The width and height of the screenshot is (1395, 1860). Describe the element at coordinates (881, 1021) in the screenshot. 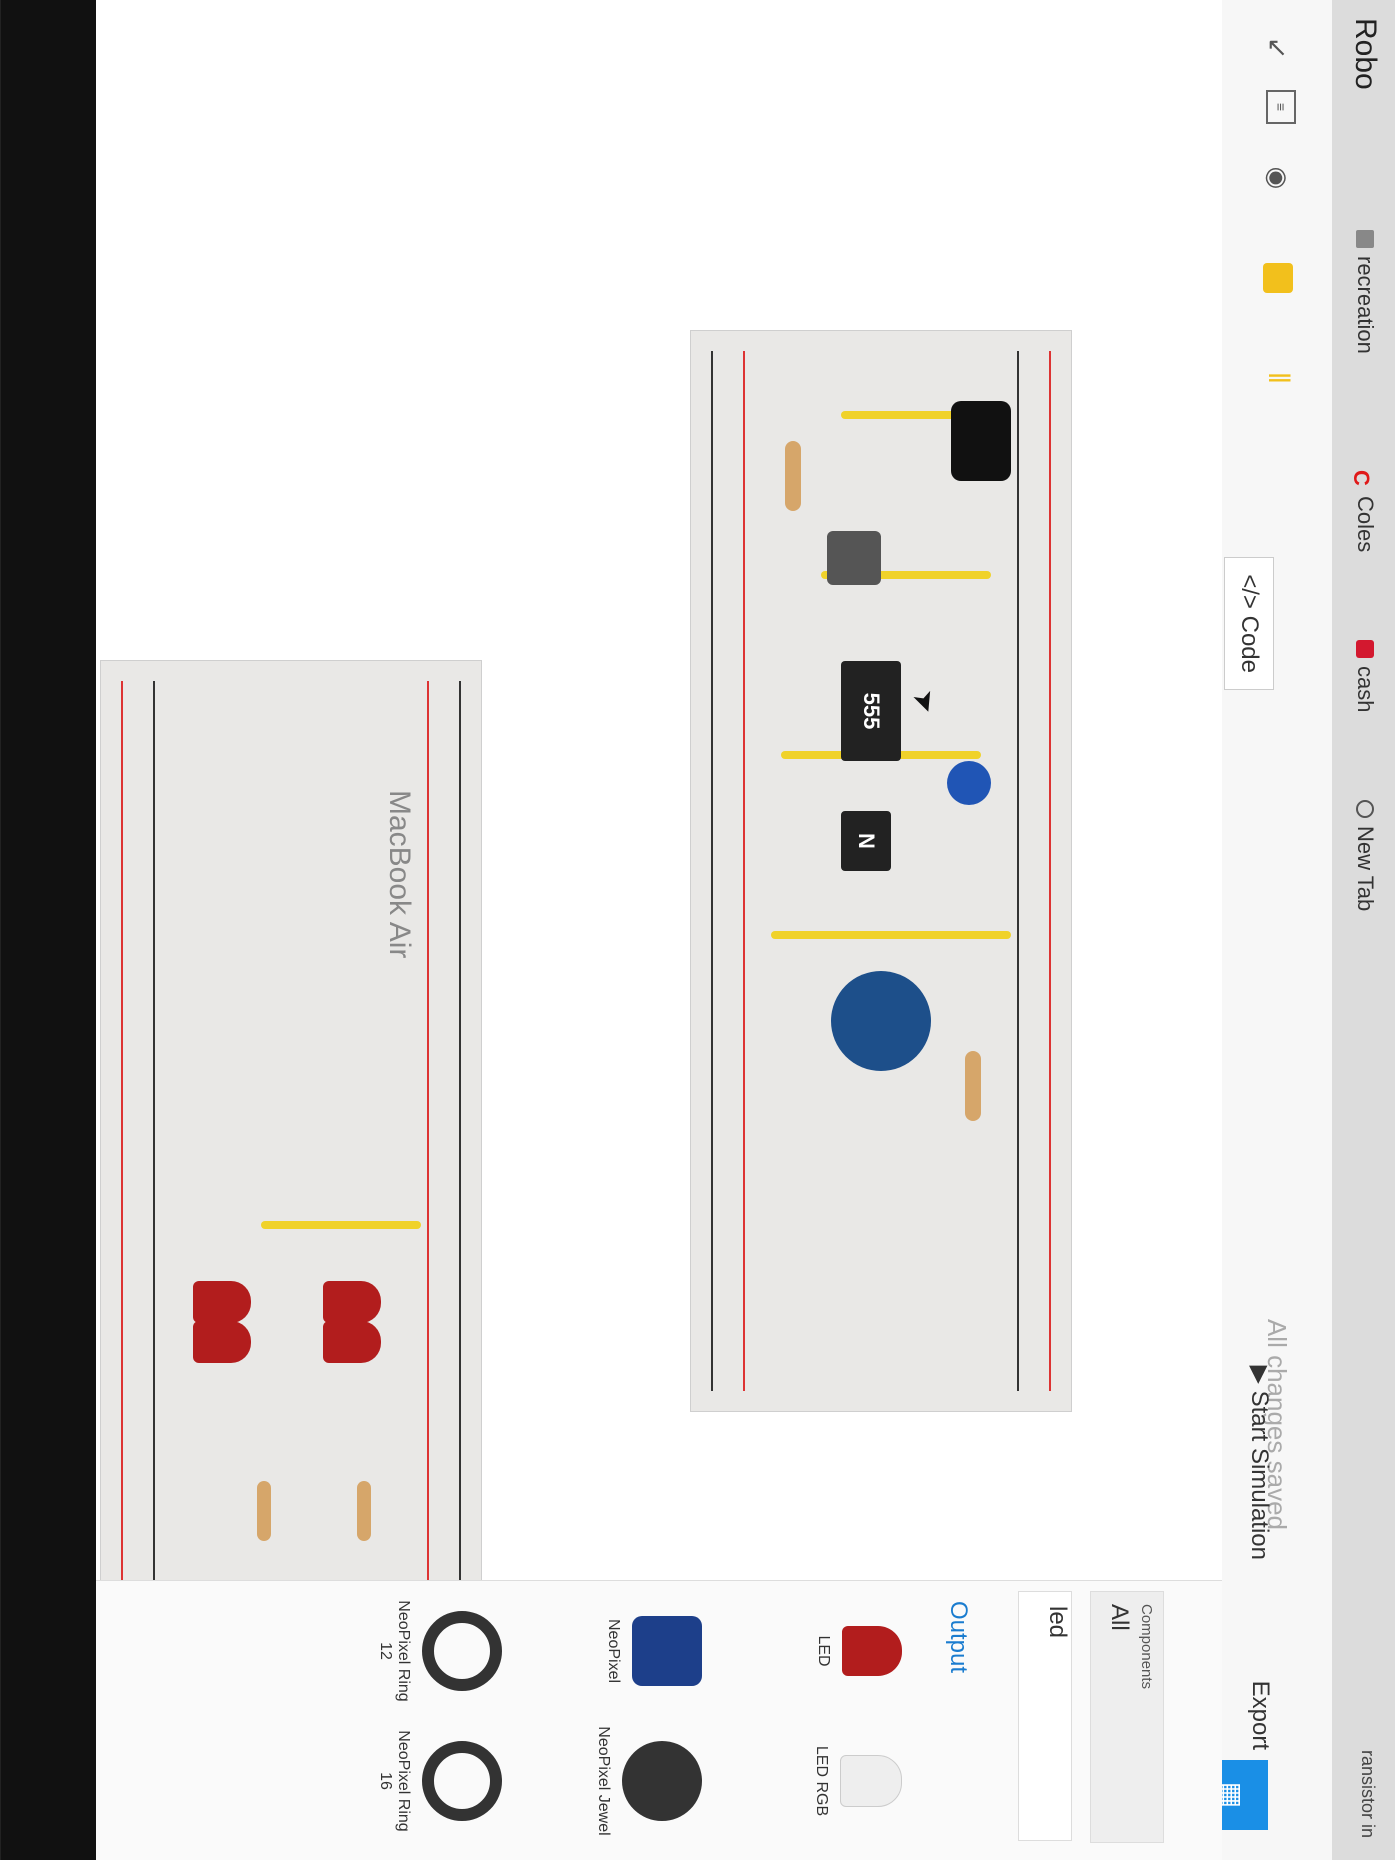

I see `potentiometer` at that location.